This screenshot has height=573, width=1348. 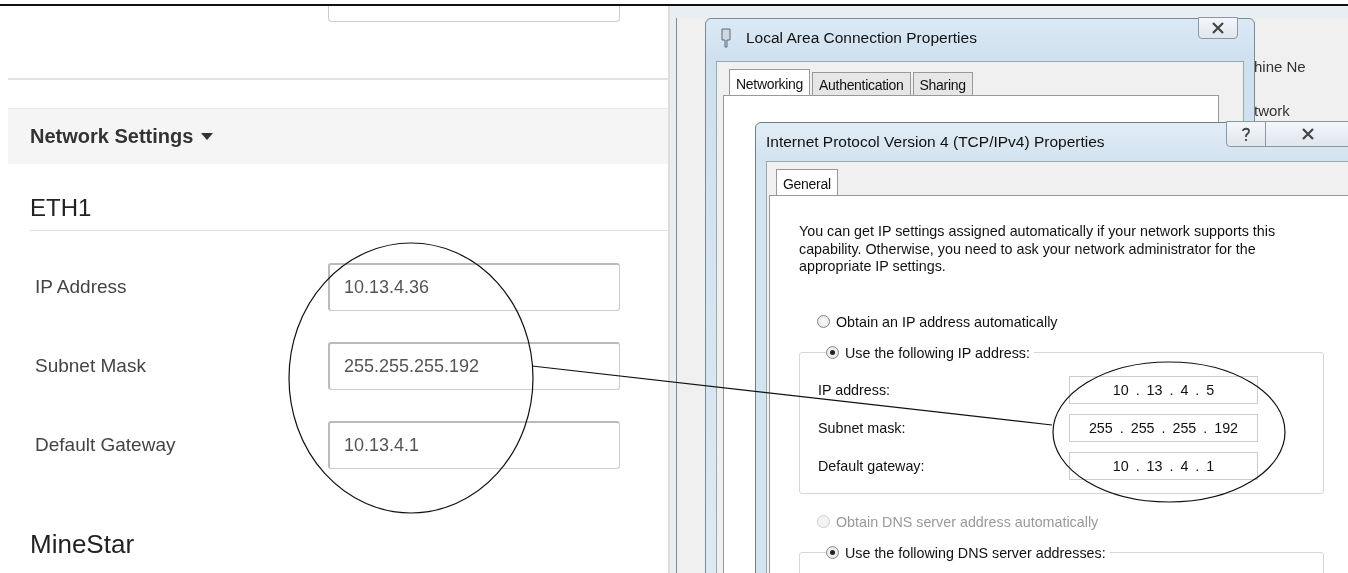 What do you see at coordinates (942, 84) in the screenshot?
I see `tab: Sharing` at bounding box center [942, 84].